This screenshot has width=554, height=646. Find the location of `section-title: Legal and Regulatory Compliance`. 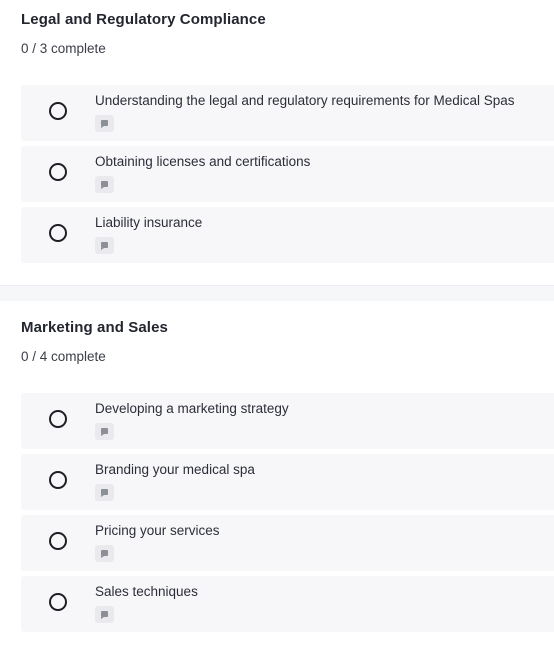

section-title: Legal and Regulatory Compliance is located at coordinates (143, 19).